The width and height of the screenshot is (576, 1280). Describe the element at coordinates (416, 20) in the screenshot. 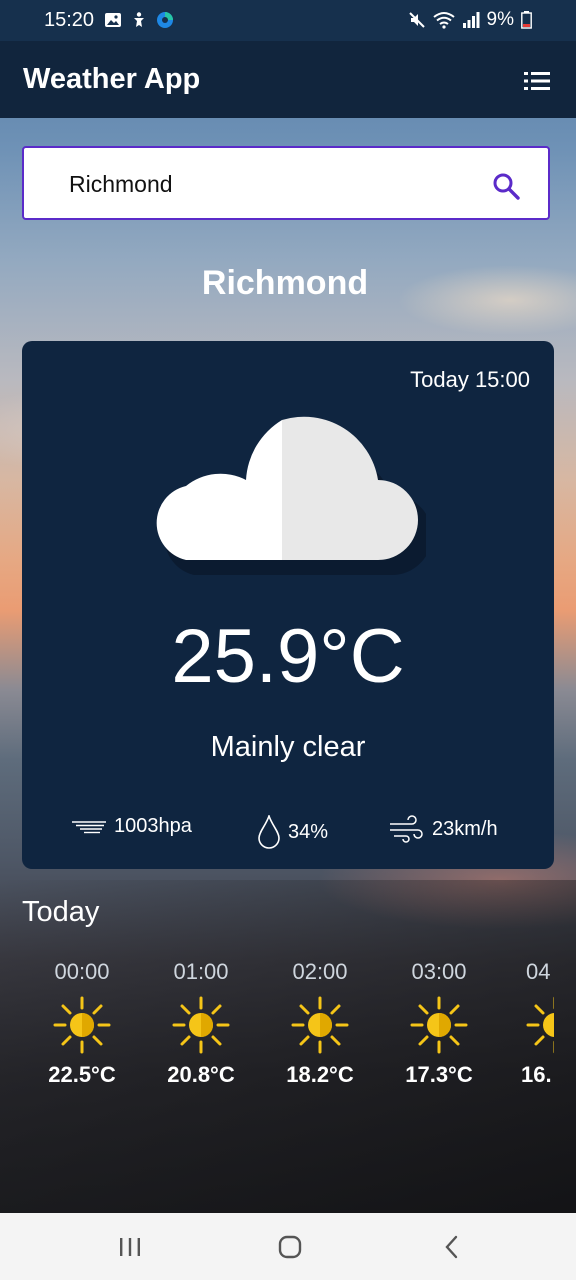

I see `mute-icon` at that location.